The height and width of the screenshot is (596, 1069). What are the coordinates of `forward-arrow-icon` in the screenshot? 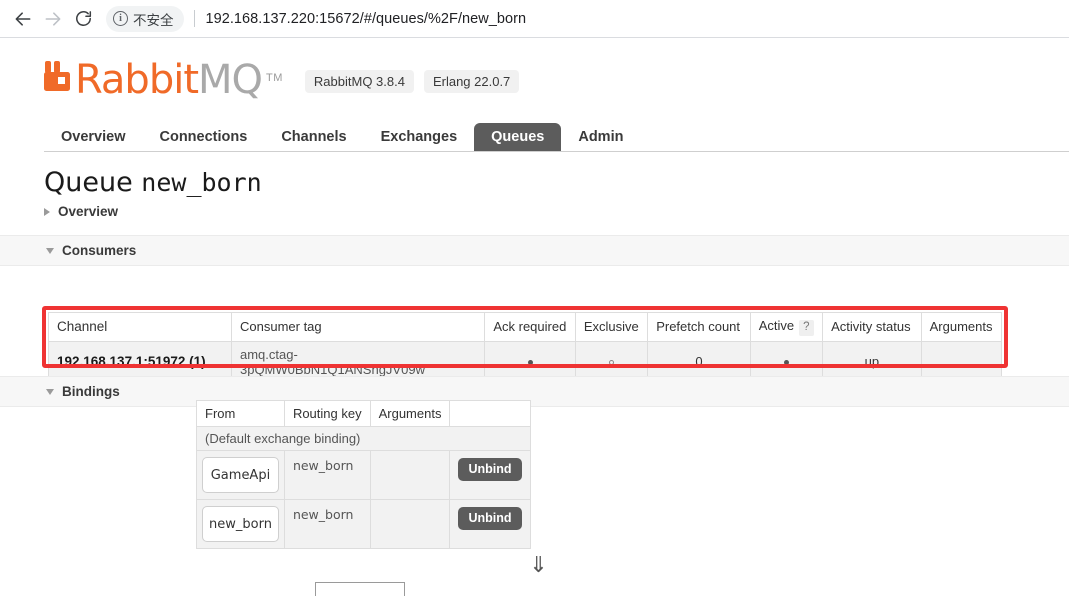 It's located at (53, 19).